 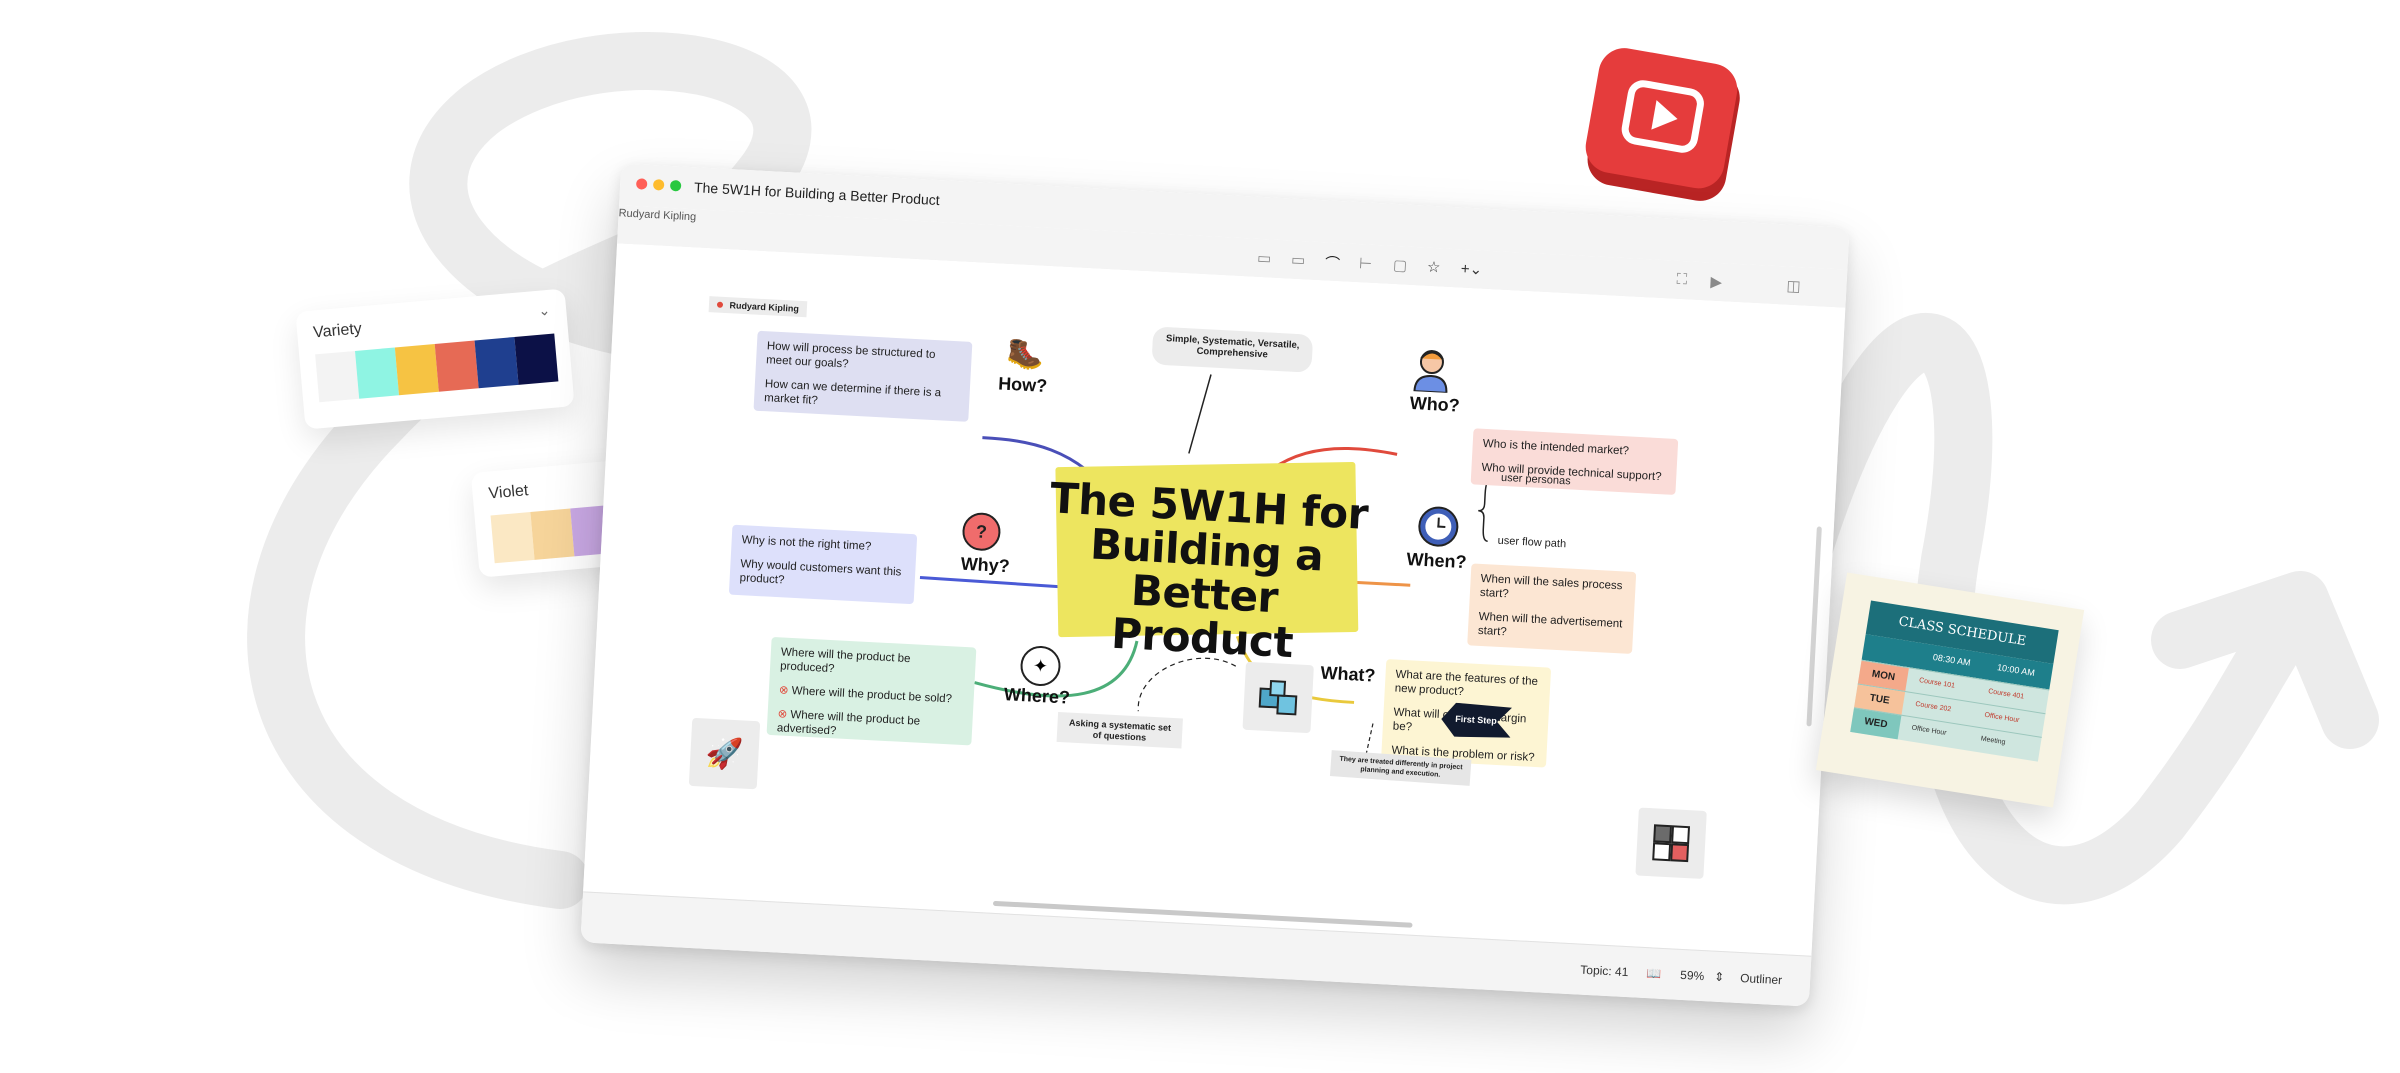 I want to click on schedule-day: WED, so click(x=1876, y=724).